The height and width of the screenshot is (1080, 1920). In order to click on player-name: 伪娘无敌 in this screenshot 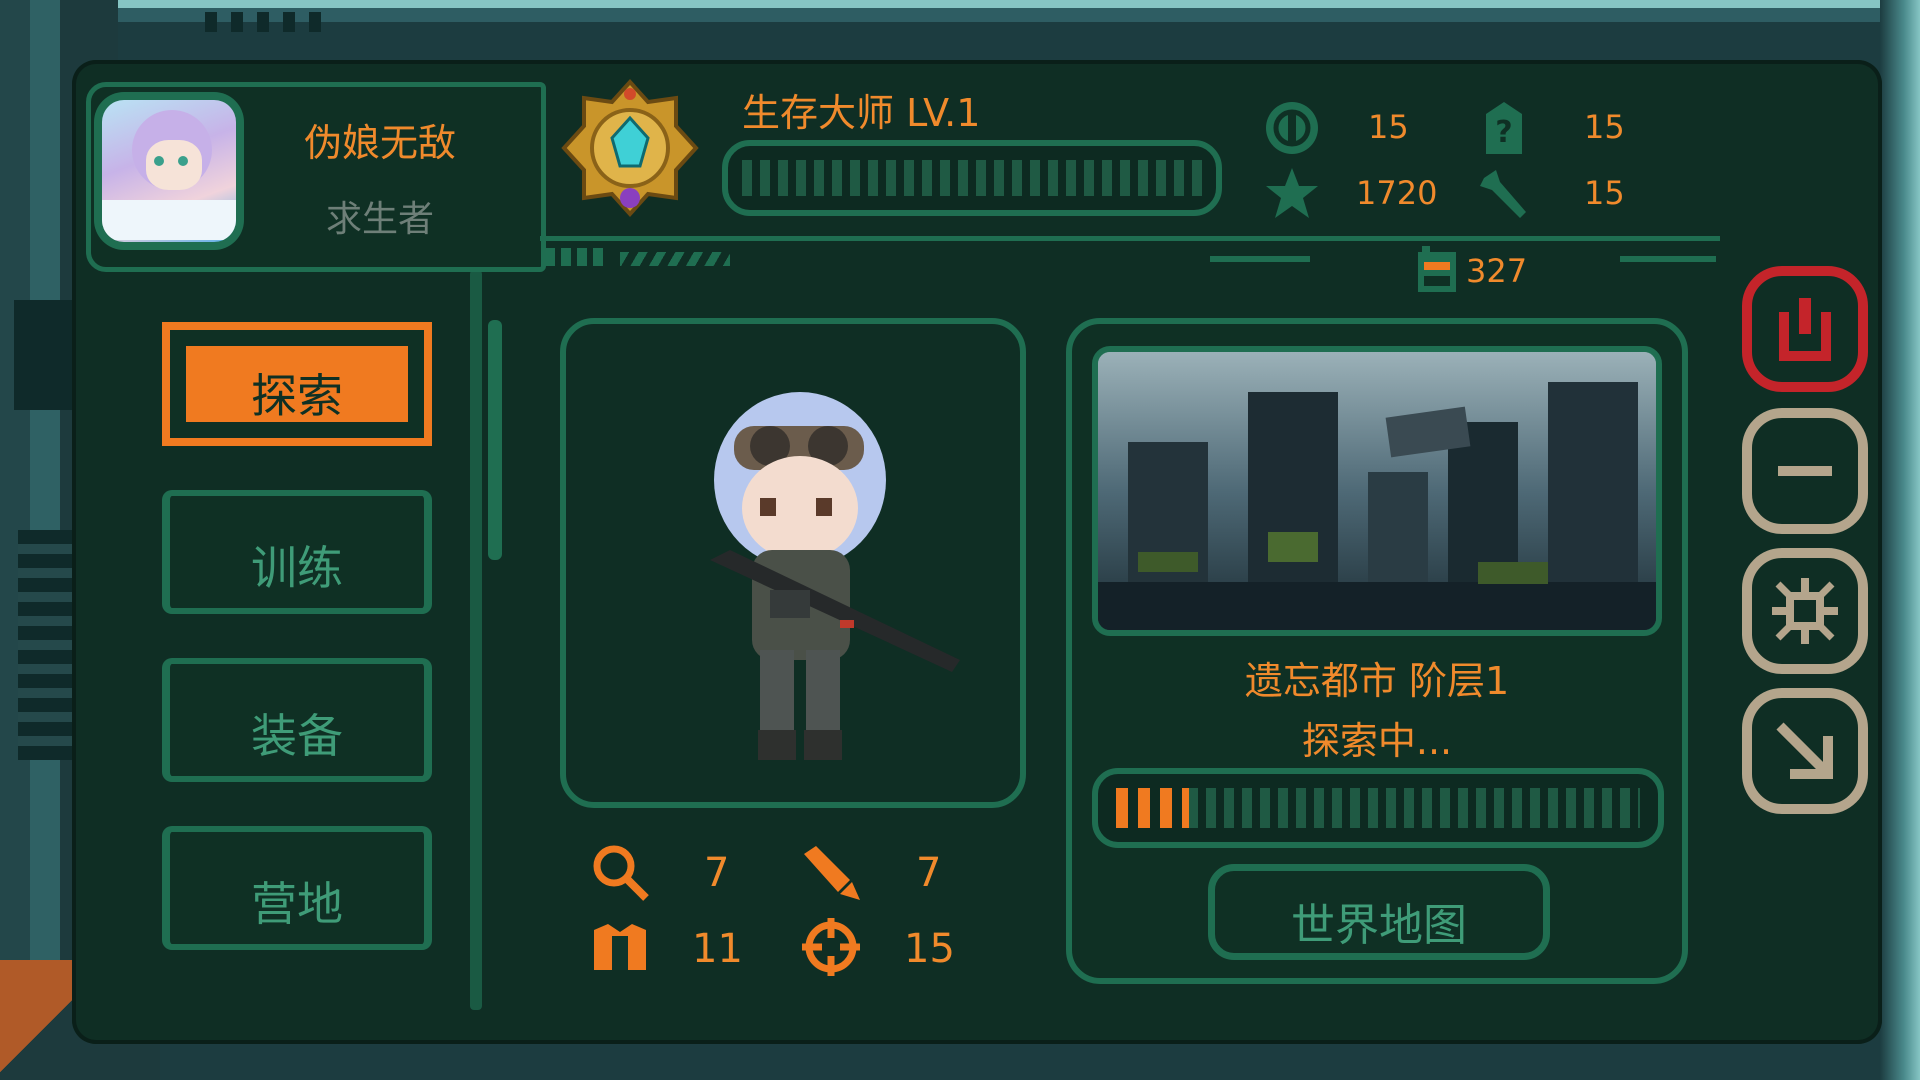, I will do `click(379, 143)`.